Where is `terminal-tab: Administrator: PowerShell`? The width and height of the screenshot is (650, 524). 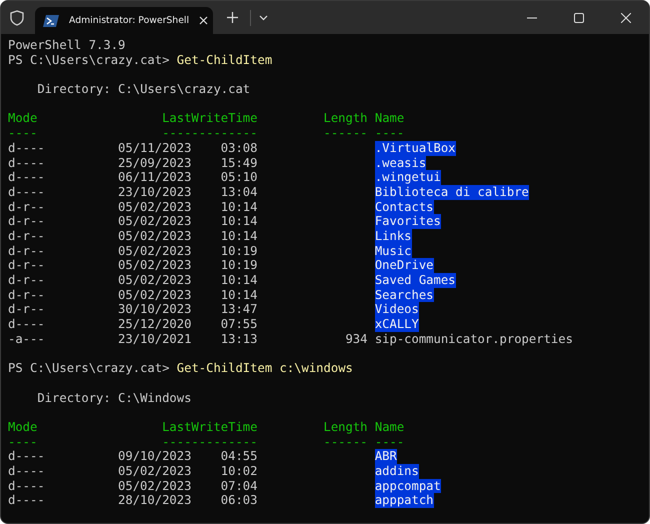 terminal-tab: Administrator: PowerShell is located at coordinates (124, 20).